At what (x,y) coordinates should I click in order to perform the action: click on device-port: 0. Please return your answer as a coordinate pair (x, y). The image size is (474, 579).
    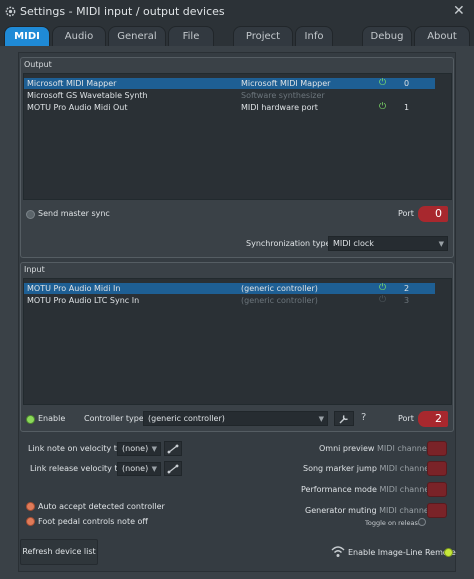
    Looking at the image, I should click on (407, 83).